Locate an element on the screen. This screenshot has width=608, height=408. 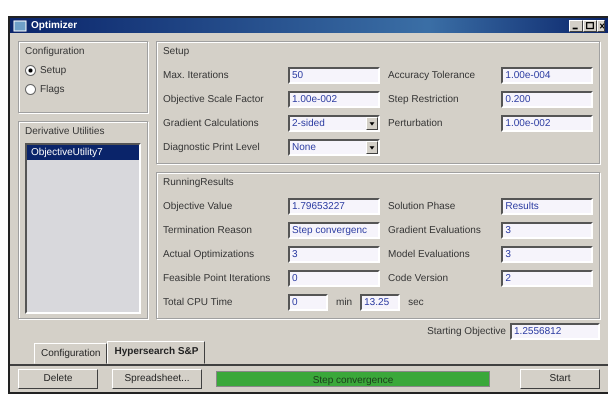
maximize-button is located at coordinates (590, 26).